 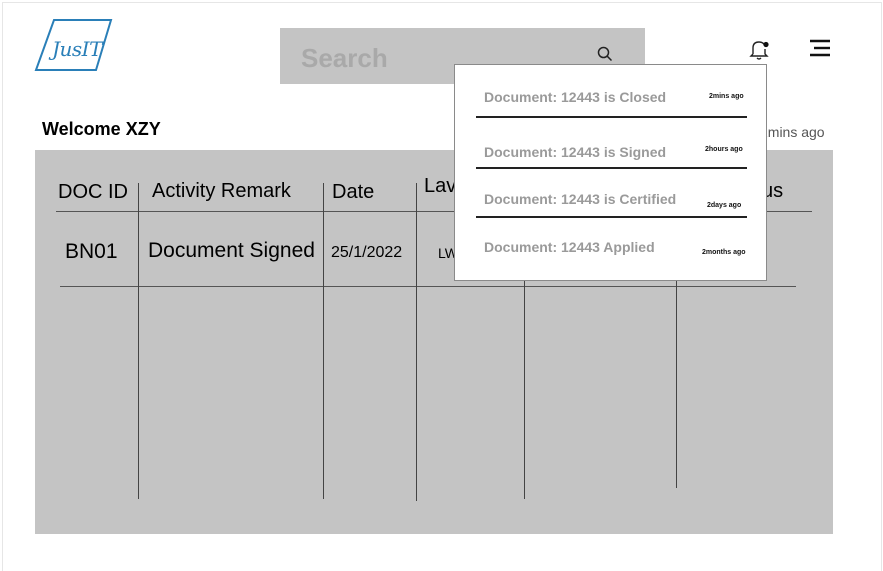 I want to click on logo-text: JusIT, so click(x=77, y=49).